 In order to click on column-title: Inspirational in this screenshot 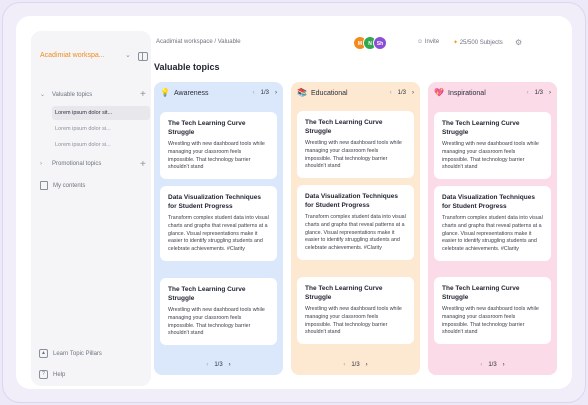, I will do `click(467, 93)`.